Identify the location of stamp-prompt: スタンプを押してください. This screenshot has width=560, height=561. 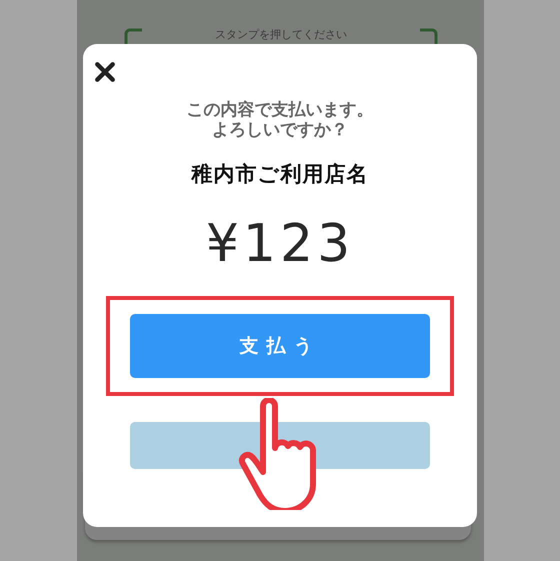
(281, 34).